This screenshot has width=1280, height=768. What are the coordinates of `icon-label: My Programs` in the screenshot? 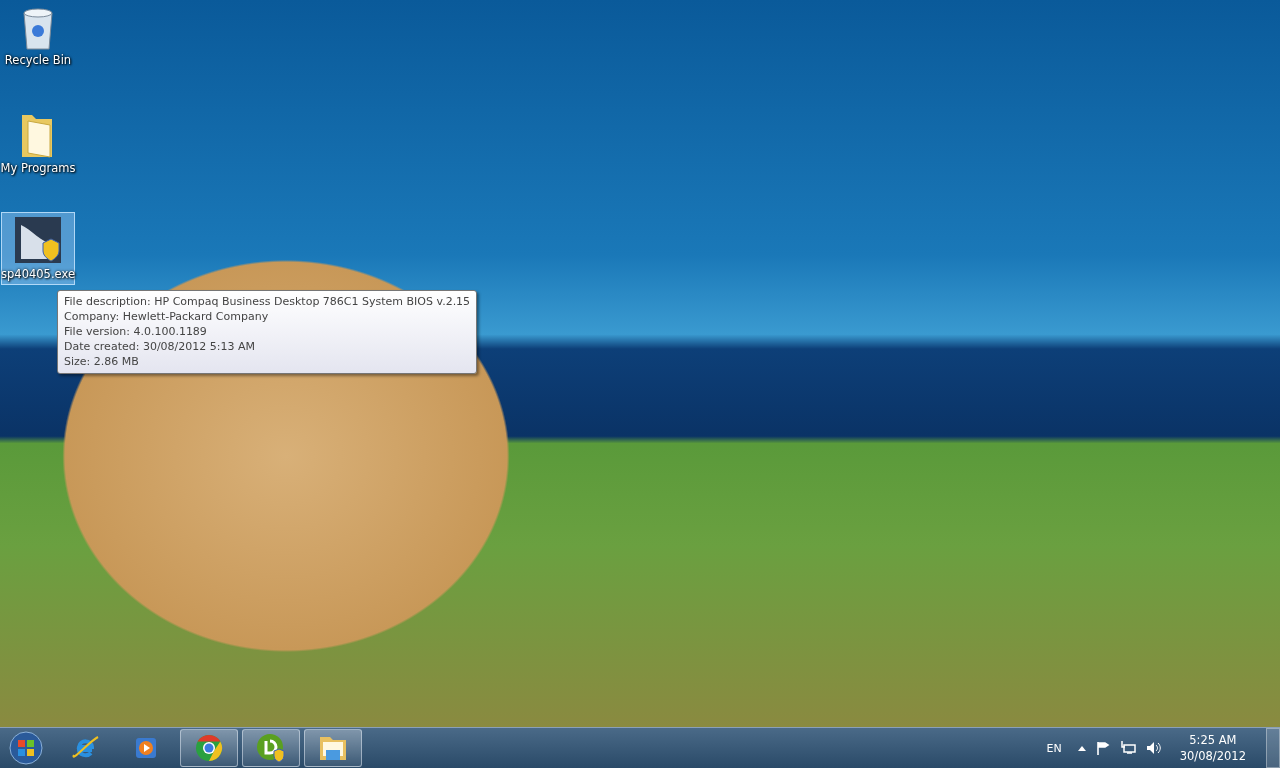 It's located at (38, 168).